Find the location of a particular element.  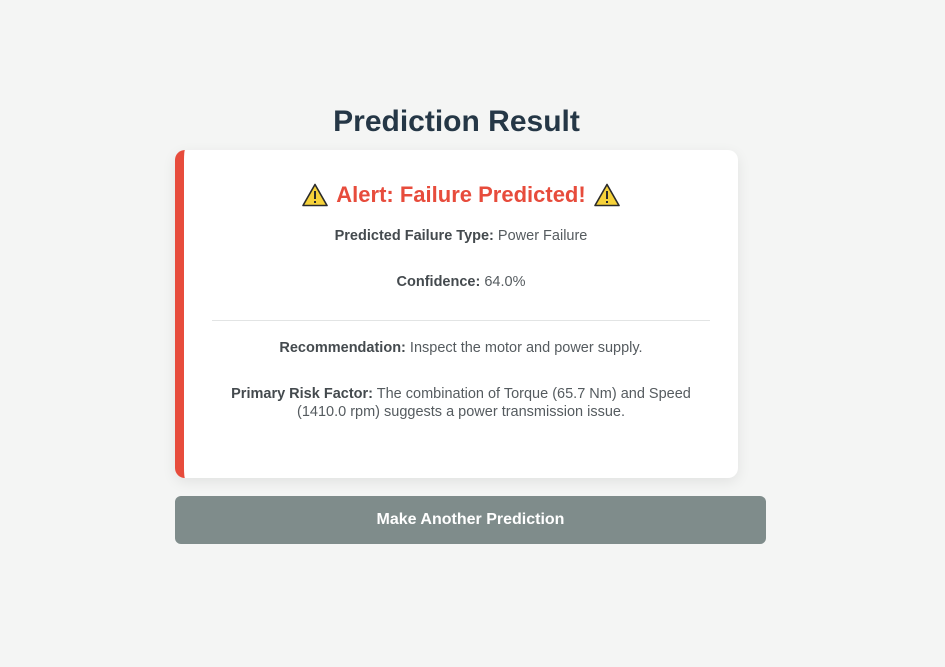

divider is located at coordinates (461, 320).